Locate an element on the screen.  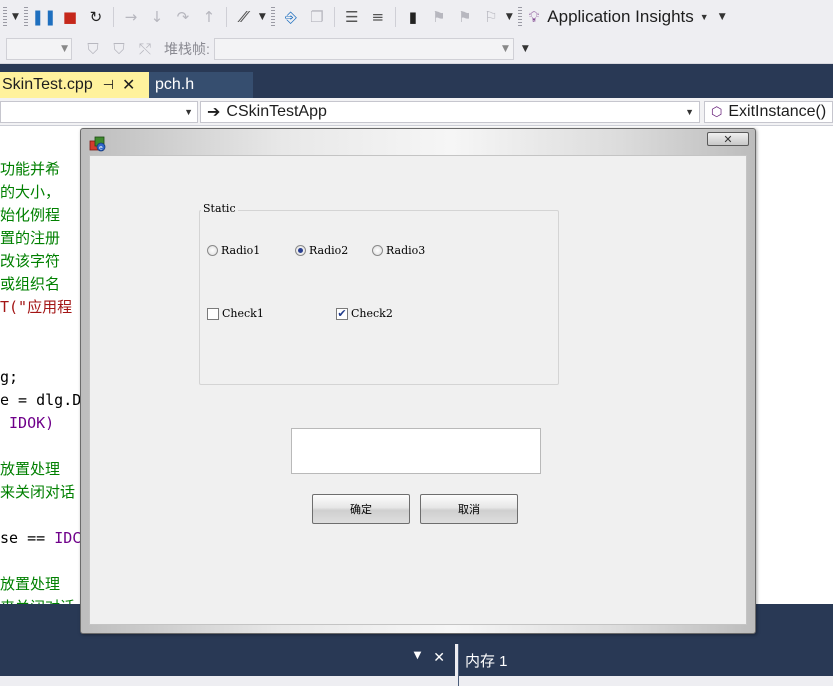
step-out-icon: ↑ is located at coordinates (209, 17).